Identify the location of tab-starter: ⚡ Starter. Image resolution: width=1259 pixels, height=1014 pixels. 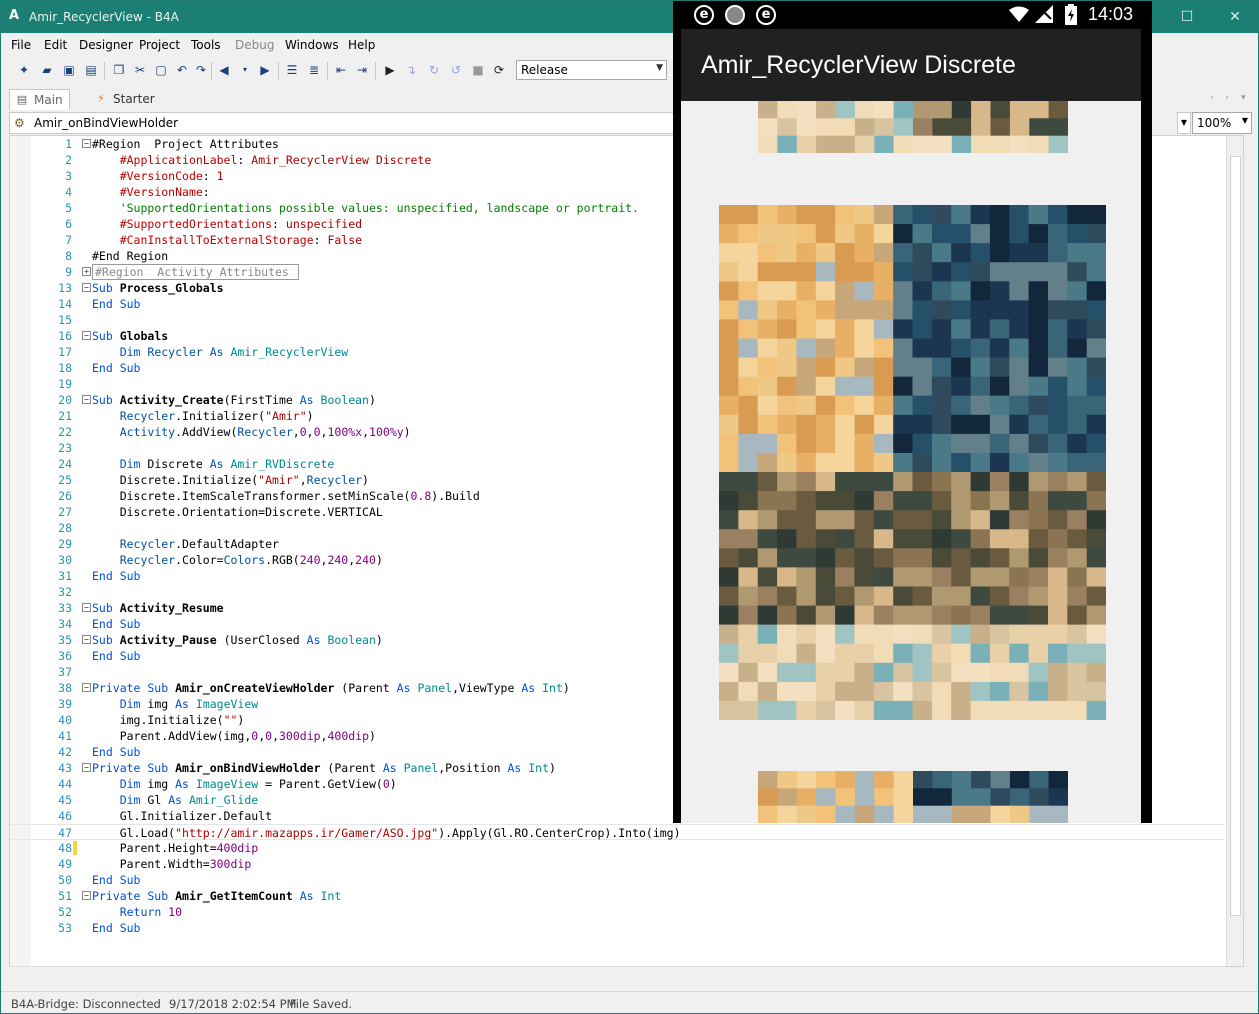
(125, 99).